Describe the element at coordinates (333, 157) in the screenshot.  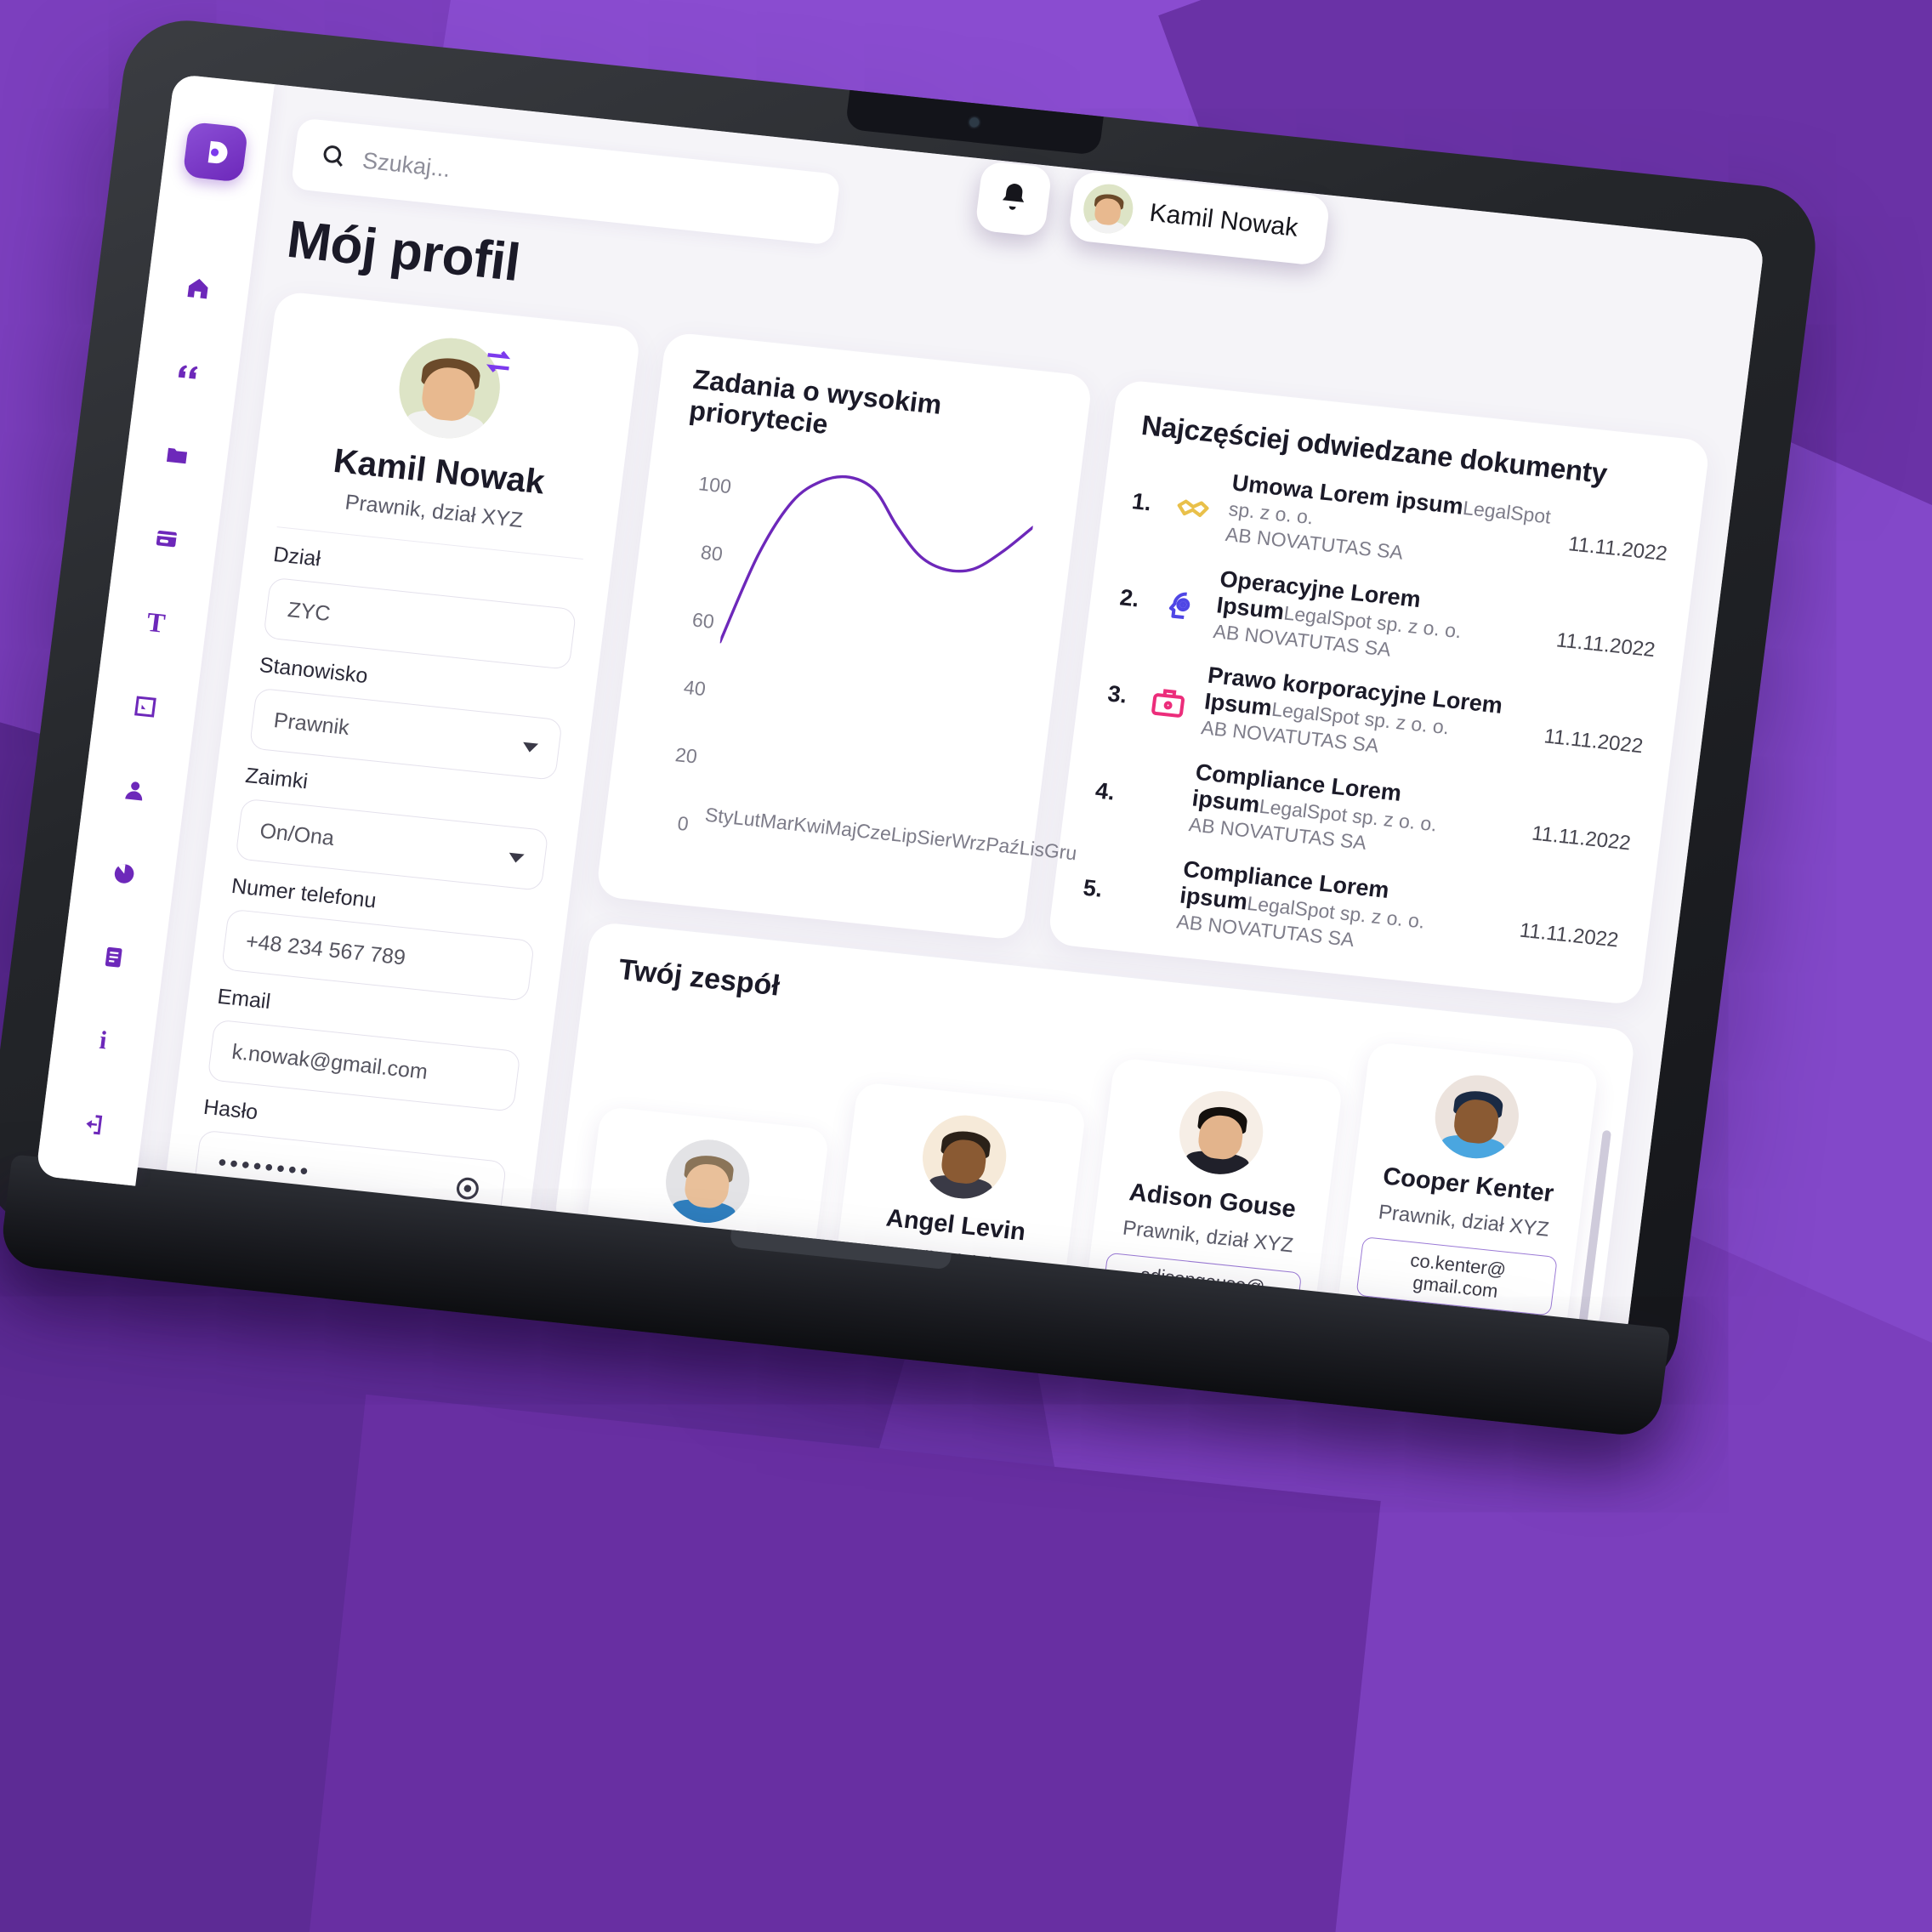
I see `search-icon` at that location.